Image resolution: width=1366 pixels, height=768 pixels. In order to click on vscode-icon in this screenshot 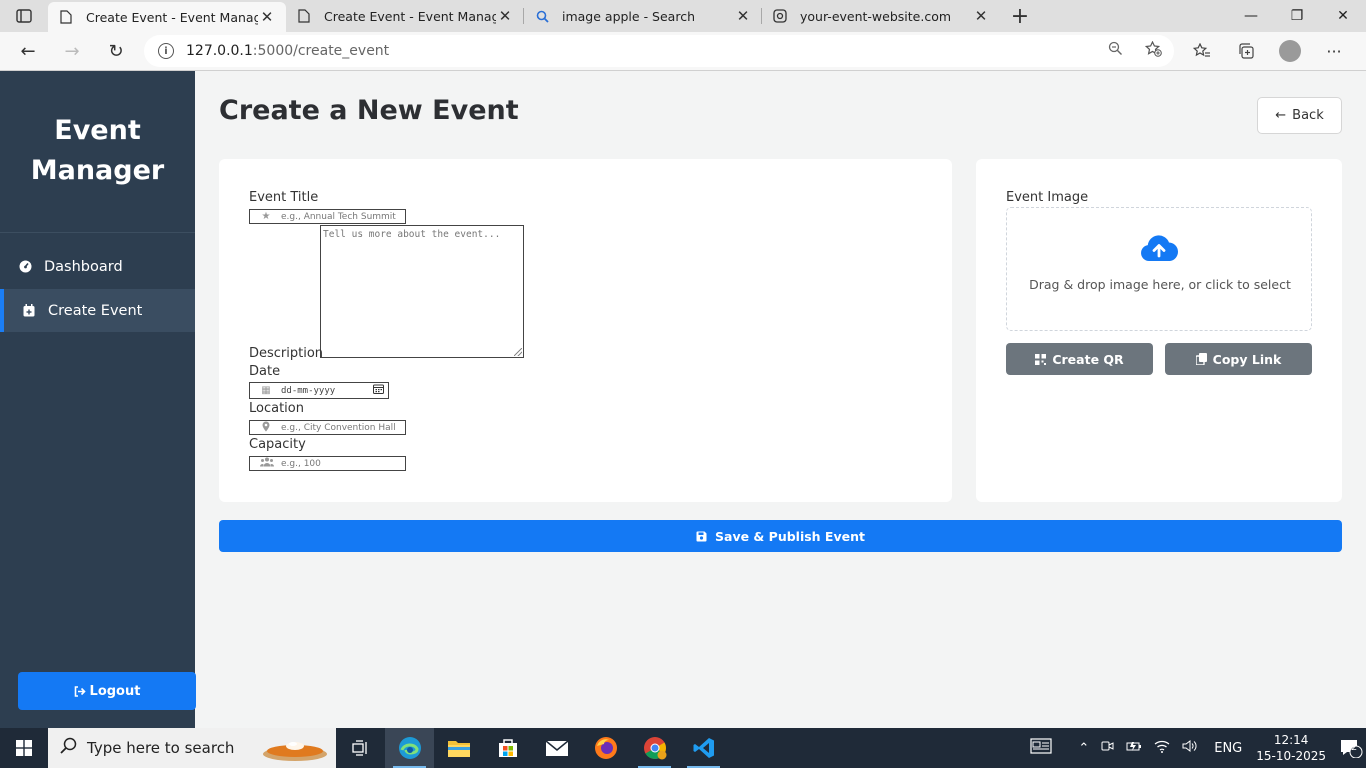, I will do `click(703, 748)`.